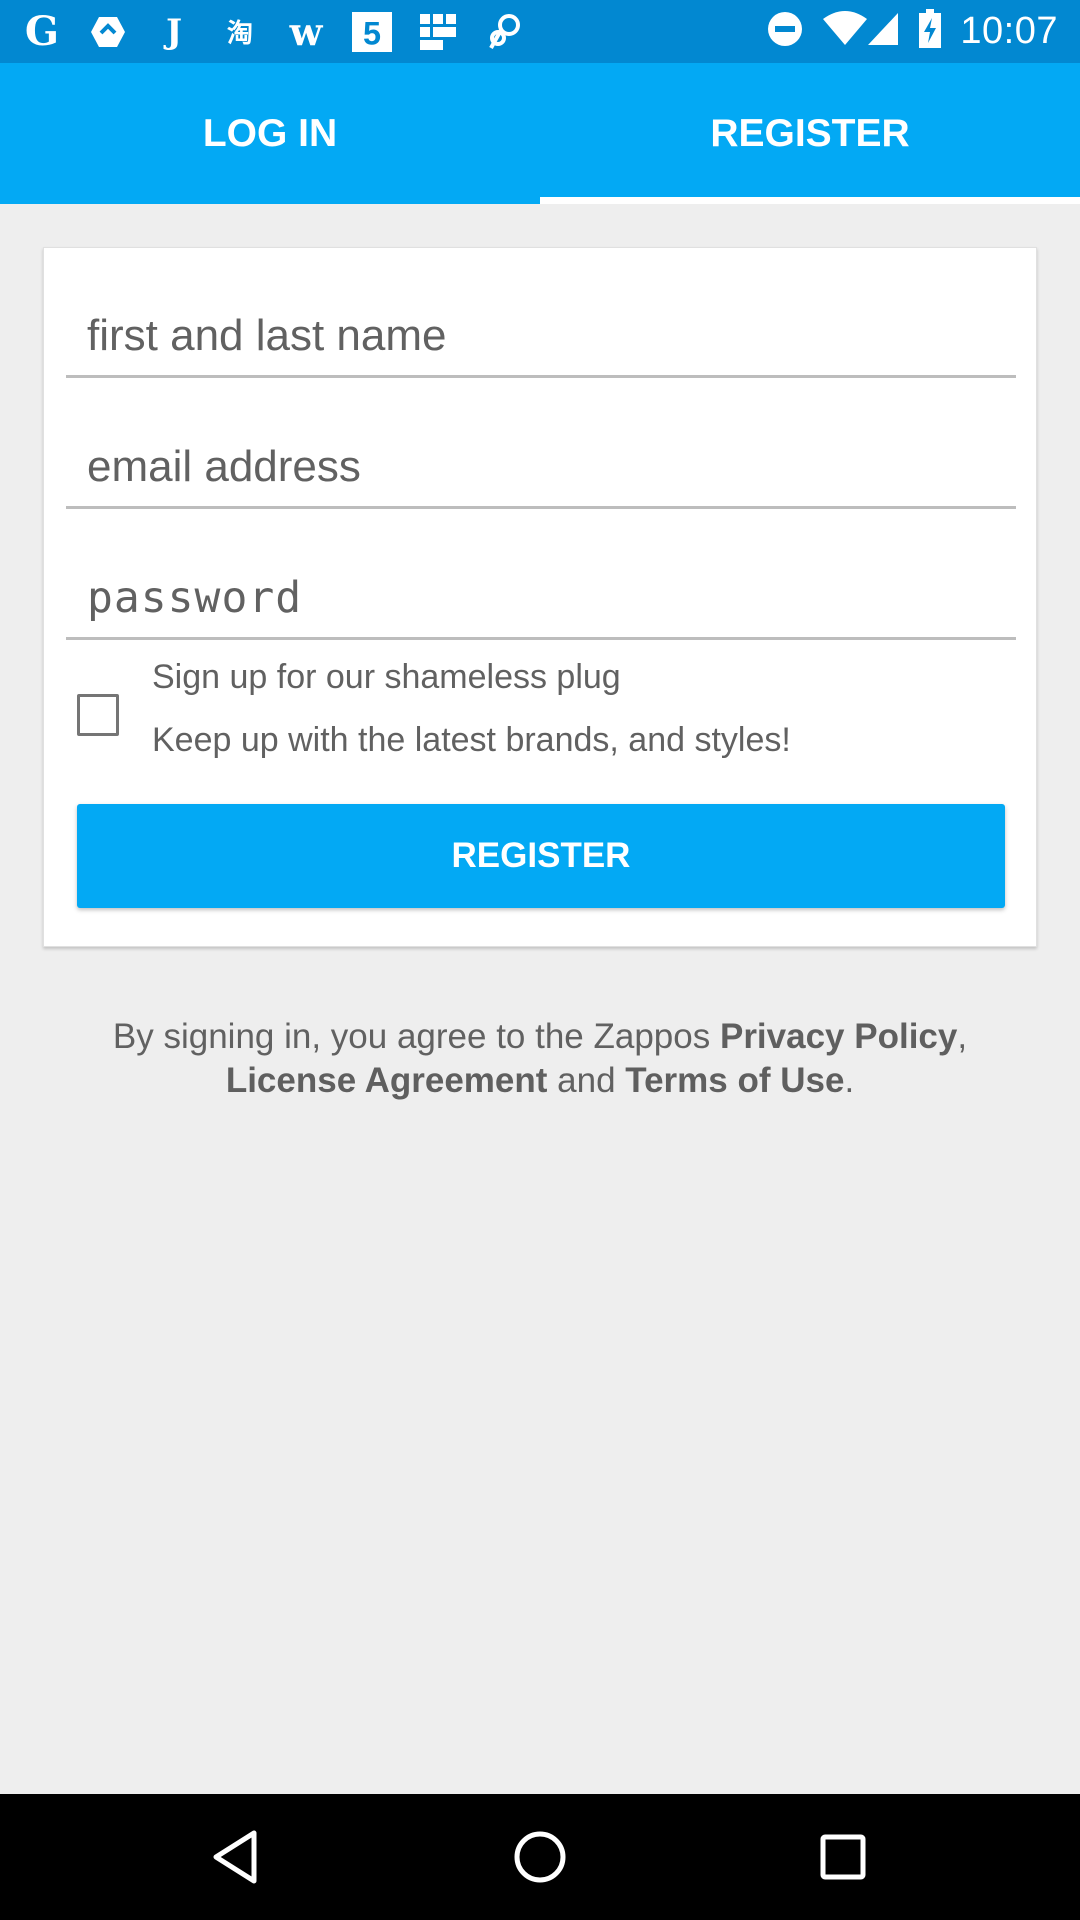  I want to click on tab-log-in: LOG IN, so click(270, 133).